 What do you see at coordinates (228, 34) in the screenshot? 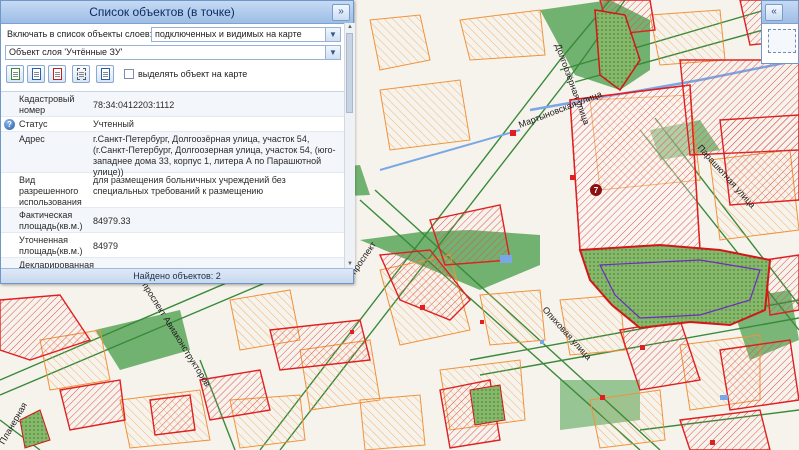
I see `include-layers-value: подключенных и видимых на карте` at bounding box center [228, 34].